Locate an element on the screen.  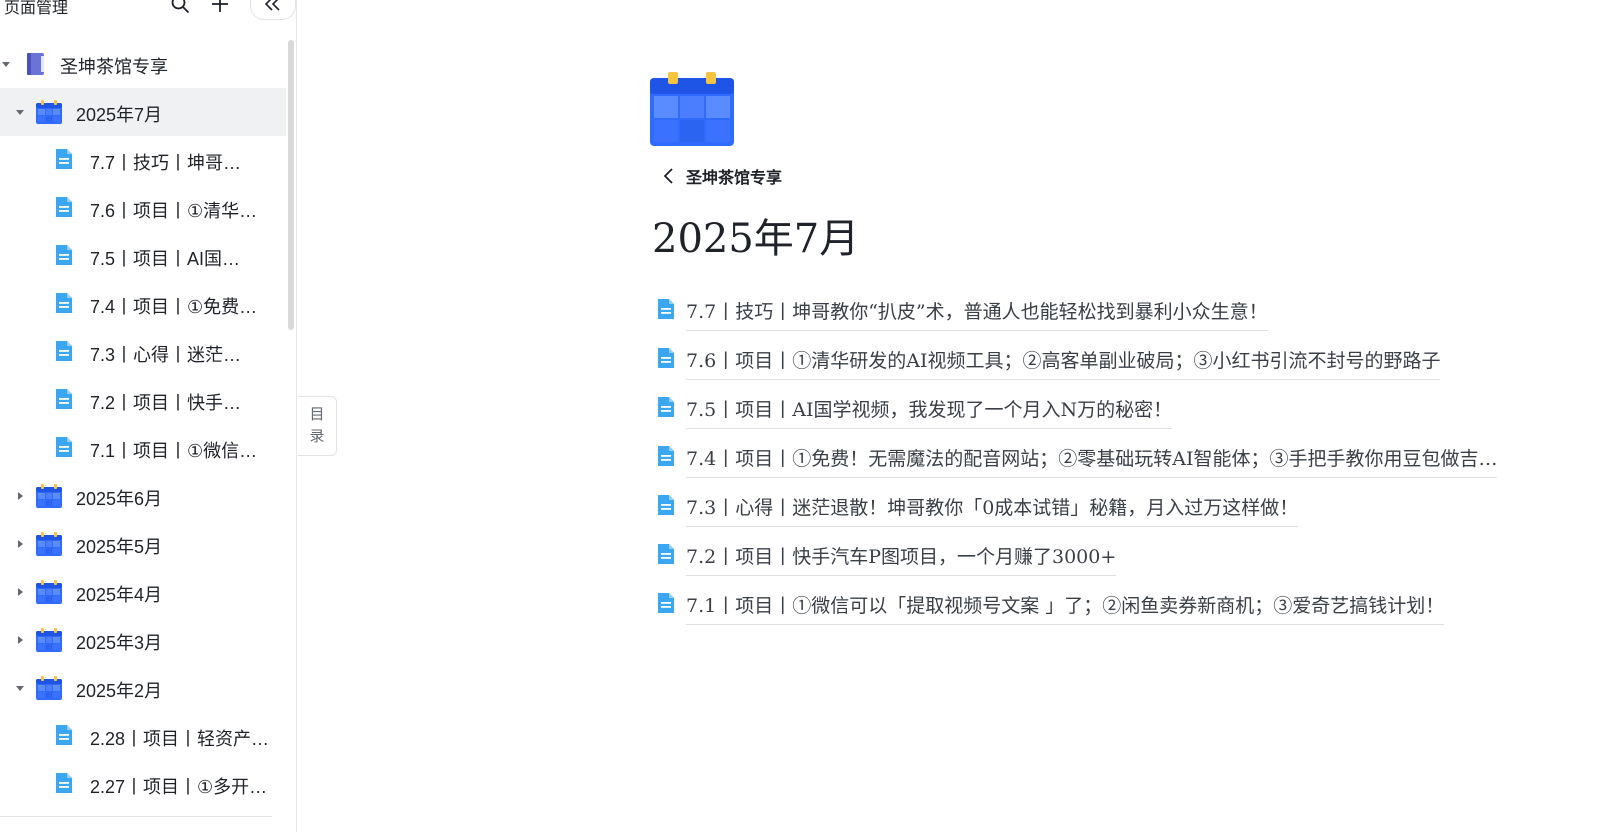
breadcrumb-parent-link: 圣坤茶馆专享 is located at coordinates (734, 176).